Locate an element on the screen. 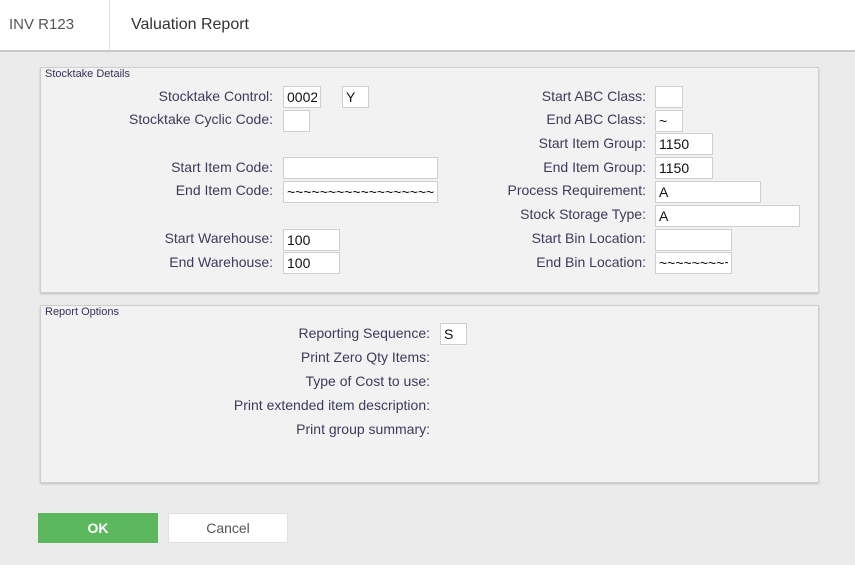 The image size is (855, 565). start-bin-location-field is located at coordinates (693, 240).